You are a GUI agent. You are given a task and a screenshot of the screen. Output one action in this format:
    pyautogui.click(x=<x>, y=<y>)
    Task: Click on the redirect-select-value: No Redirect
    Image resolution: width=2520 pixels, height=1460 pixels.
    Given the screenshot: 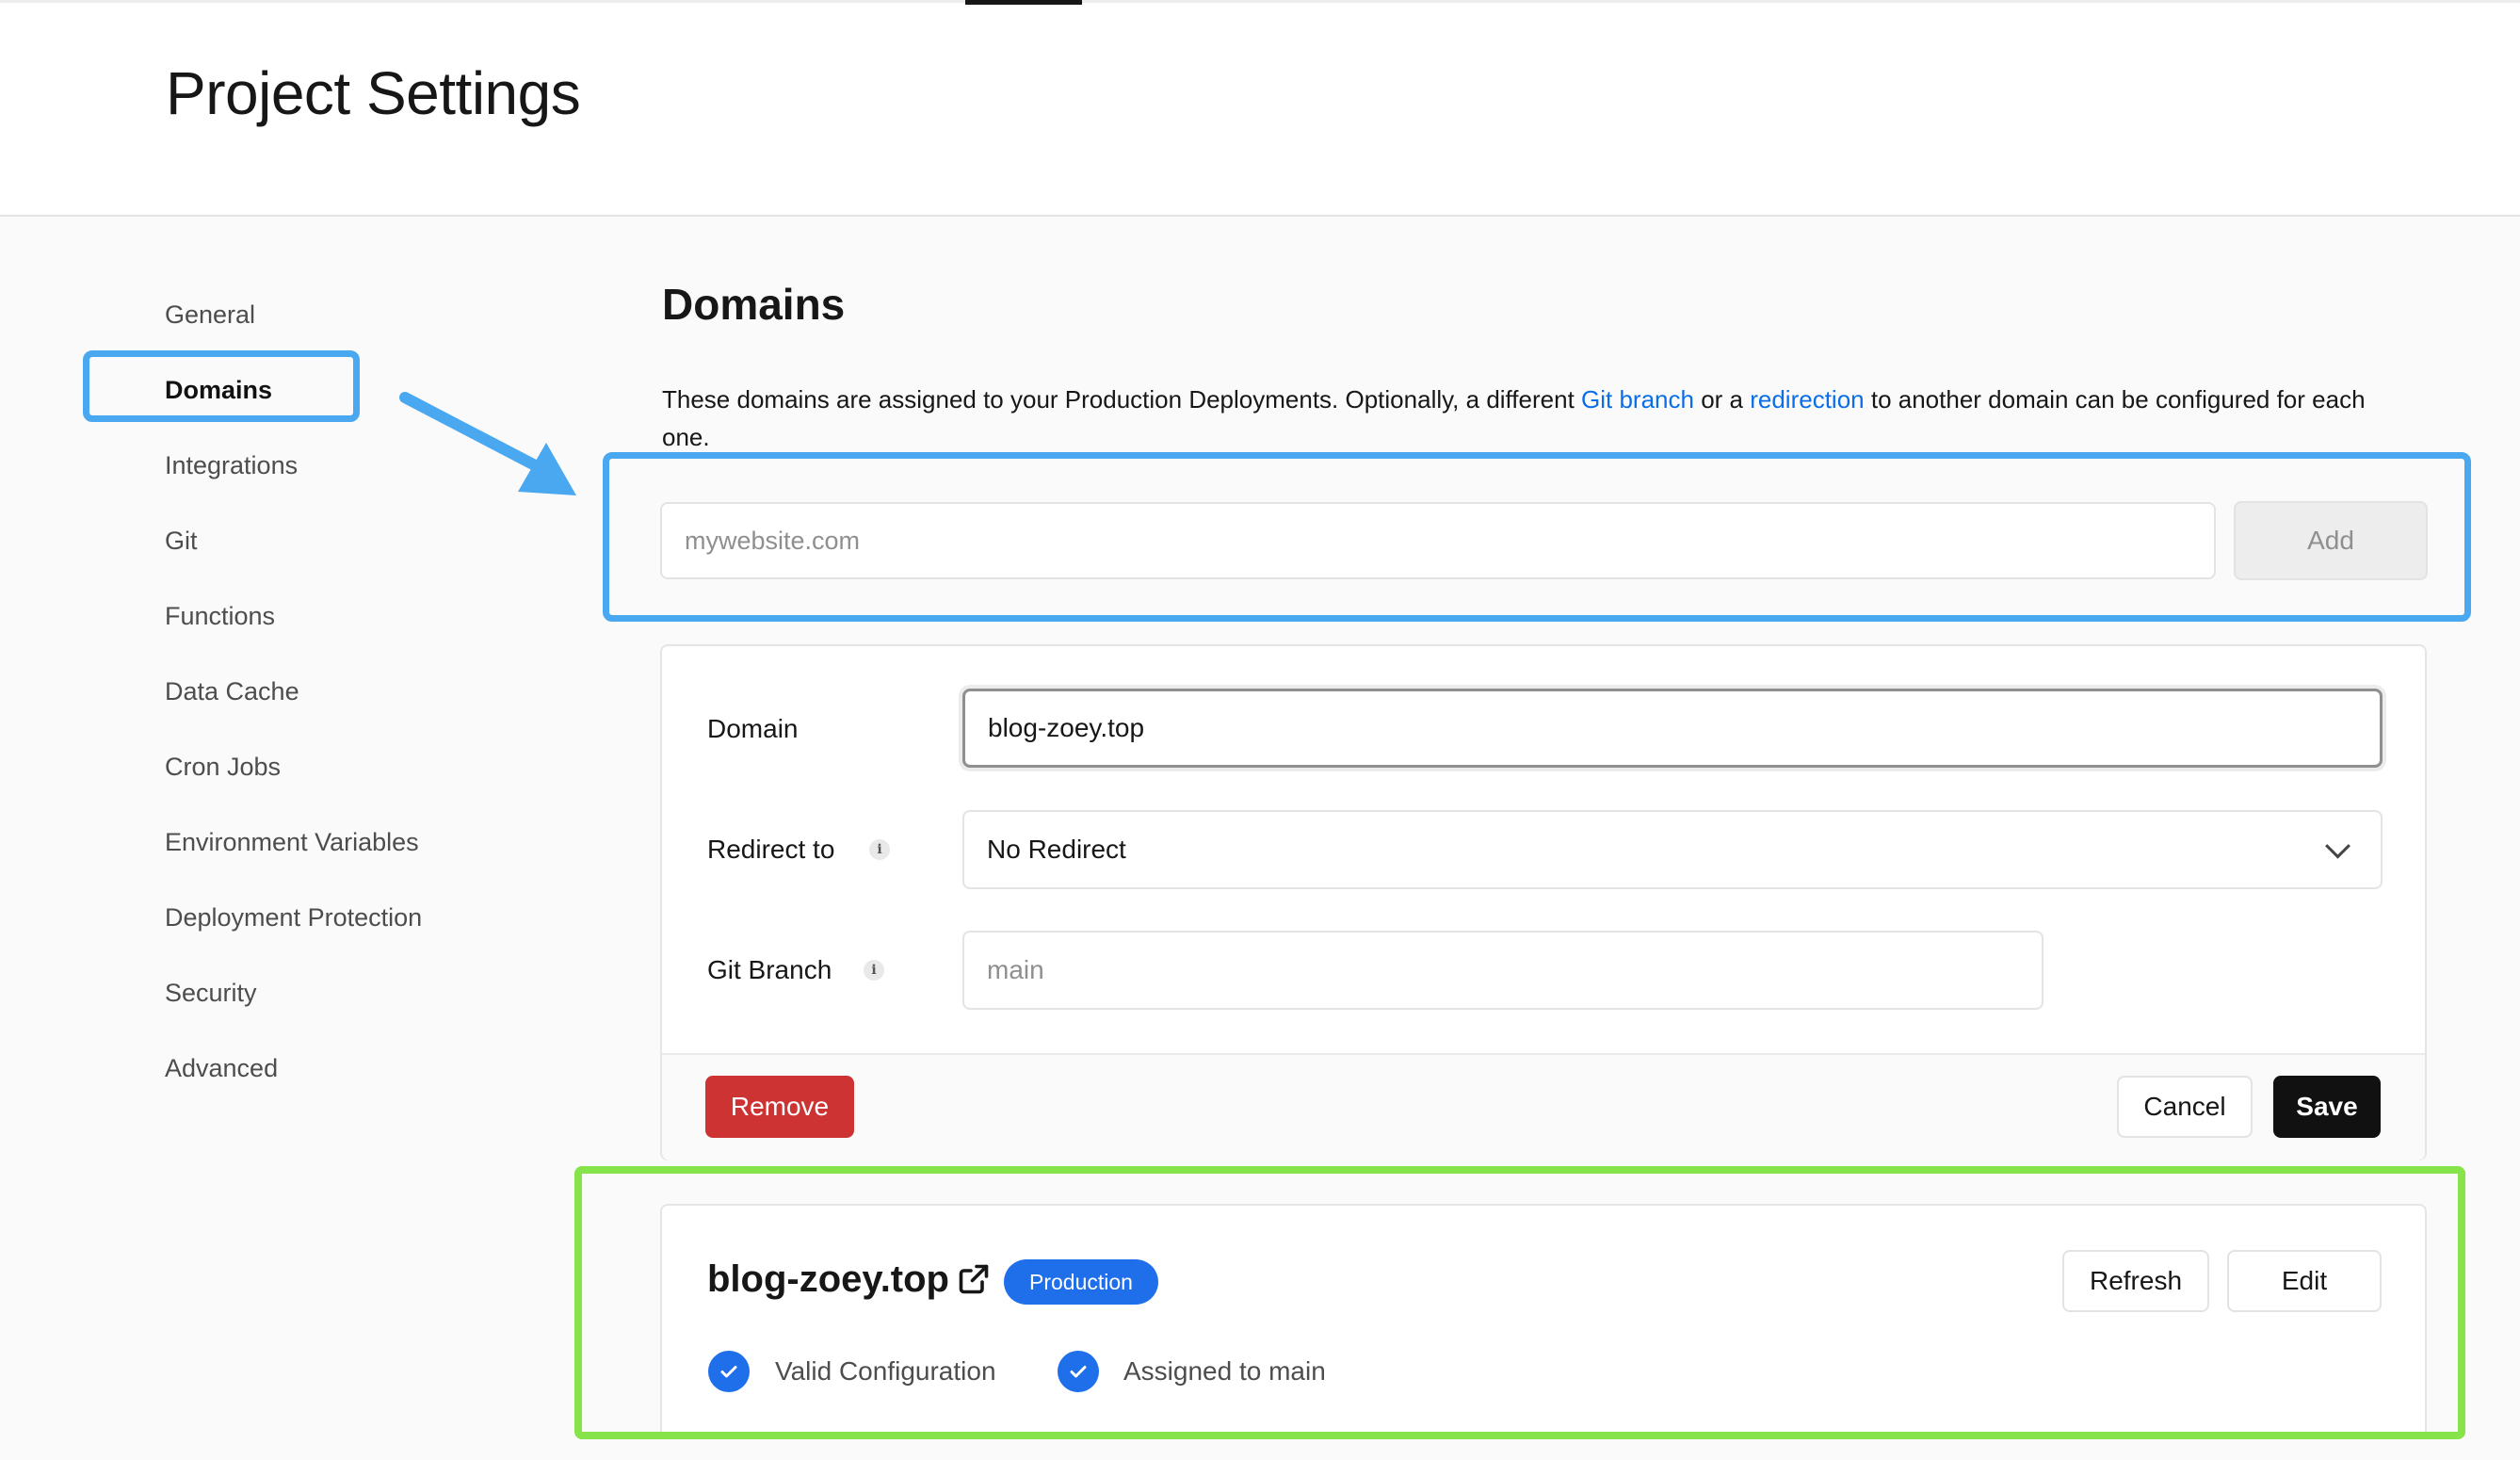 What is the action you would take?
    pyautogui.click(x=1056, y=849)
    